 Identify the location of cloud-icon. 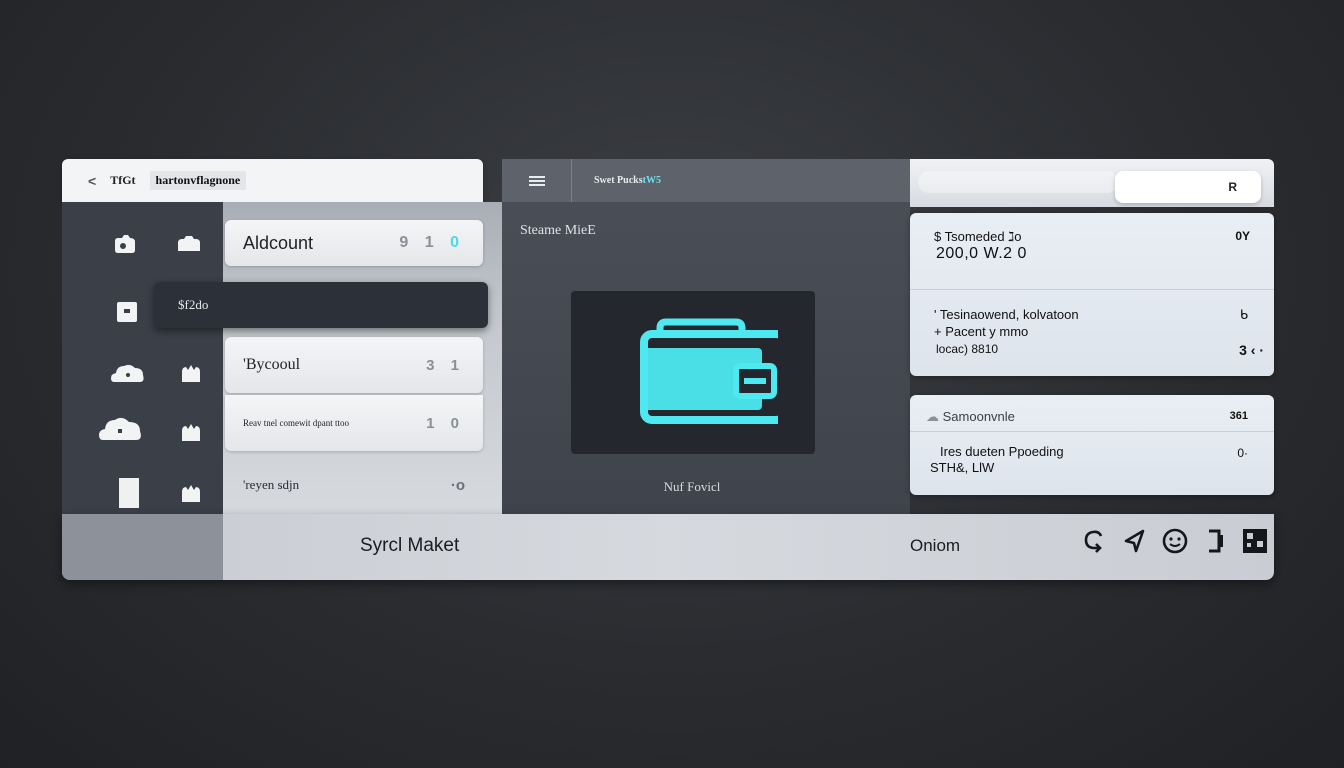
(128, 373).